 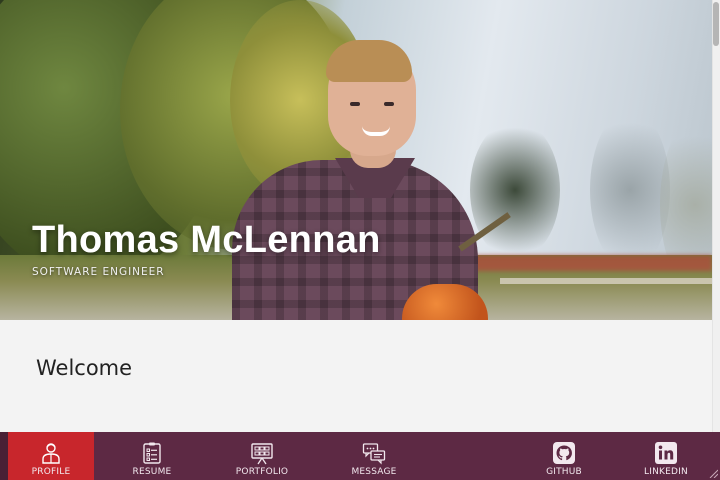 What do you see at coordinates (564, 472) in the screenshot?
I see `nav-label: GITHUB` at bounding box center [564, 472].